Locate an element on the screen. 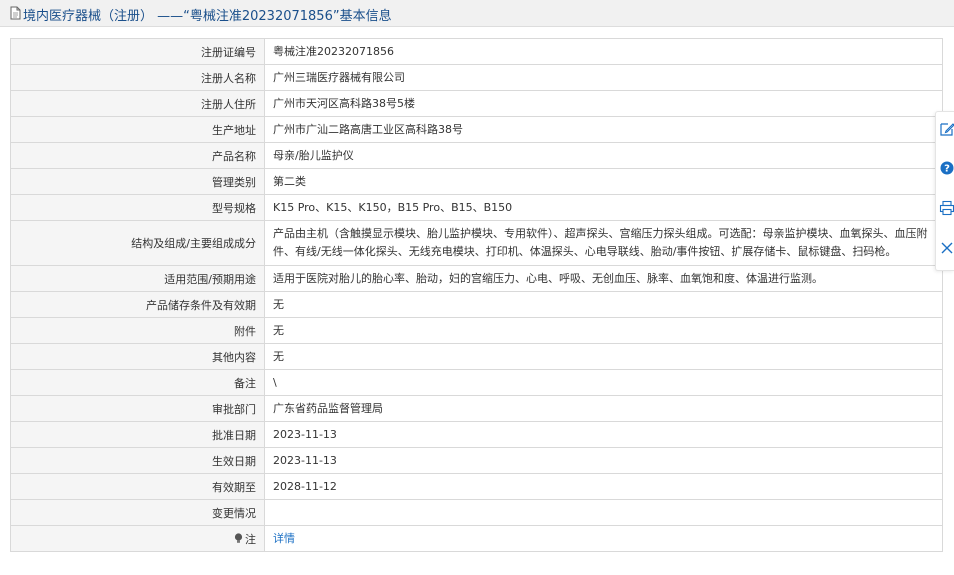 The height and width of the screenshot is (575, 954). field-label: 生产地址 is located at coordinates (137, 129).